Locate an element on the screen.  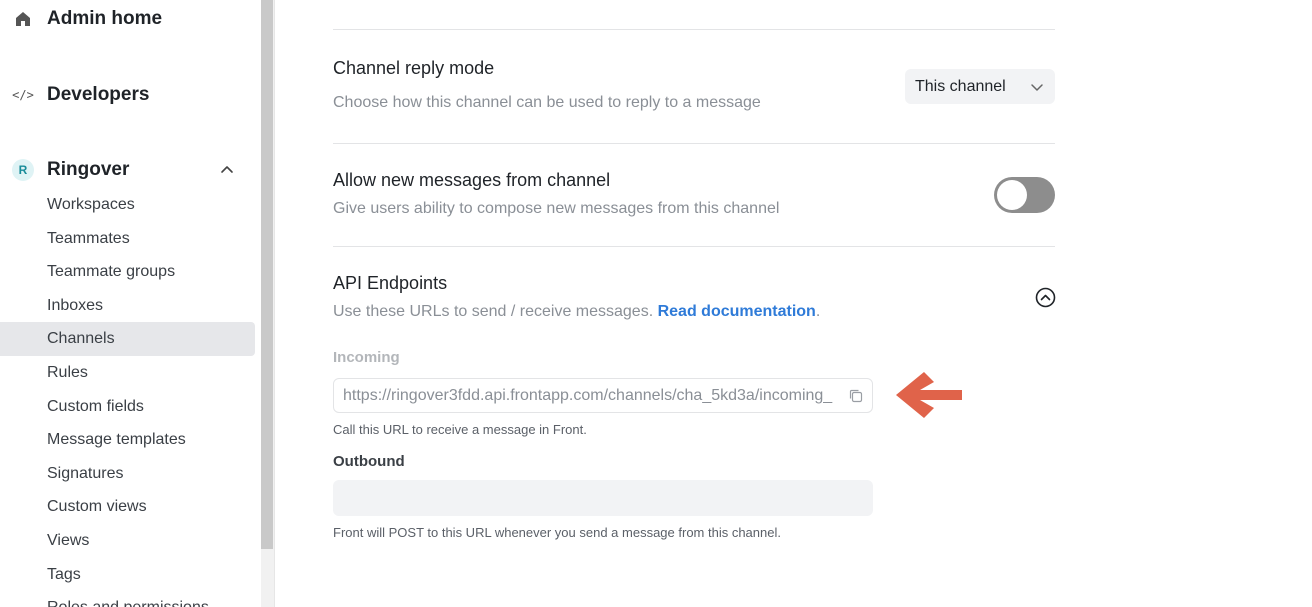
sidebar-scrollbar-thumb is located at coordinates (267, 274).